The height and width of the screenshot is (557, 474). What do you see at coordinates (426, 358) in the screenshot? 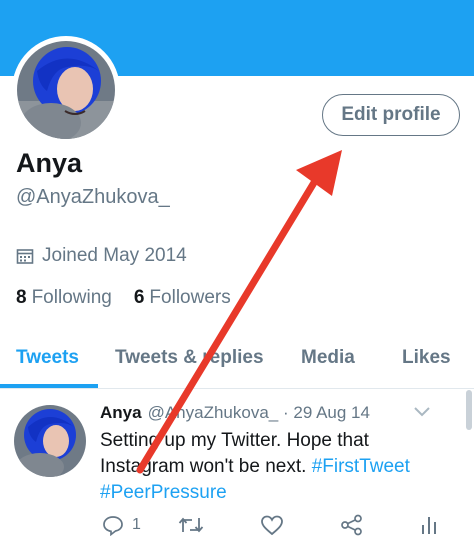
I see `tab-likes: Likes` at bounding box center [426, 358].